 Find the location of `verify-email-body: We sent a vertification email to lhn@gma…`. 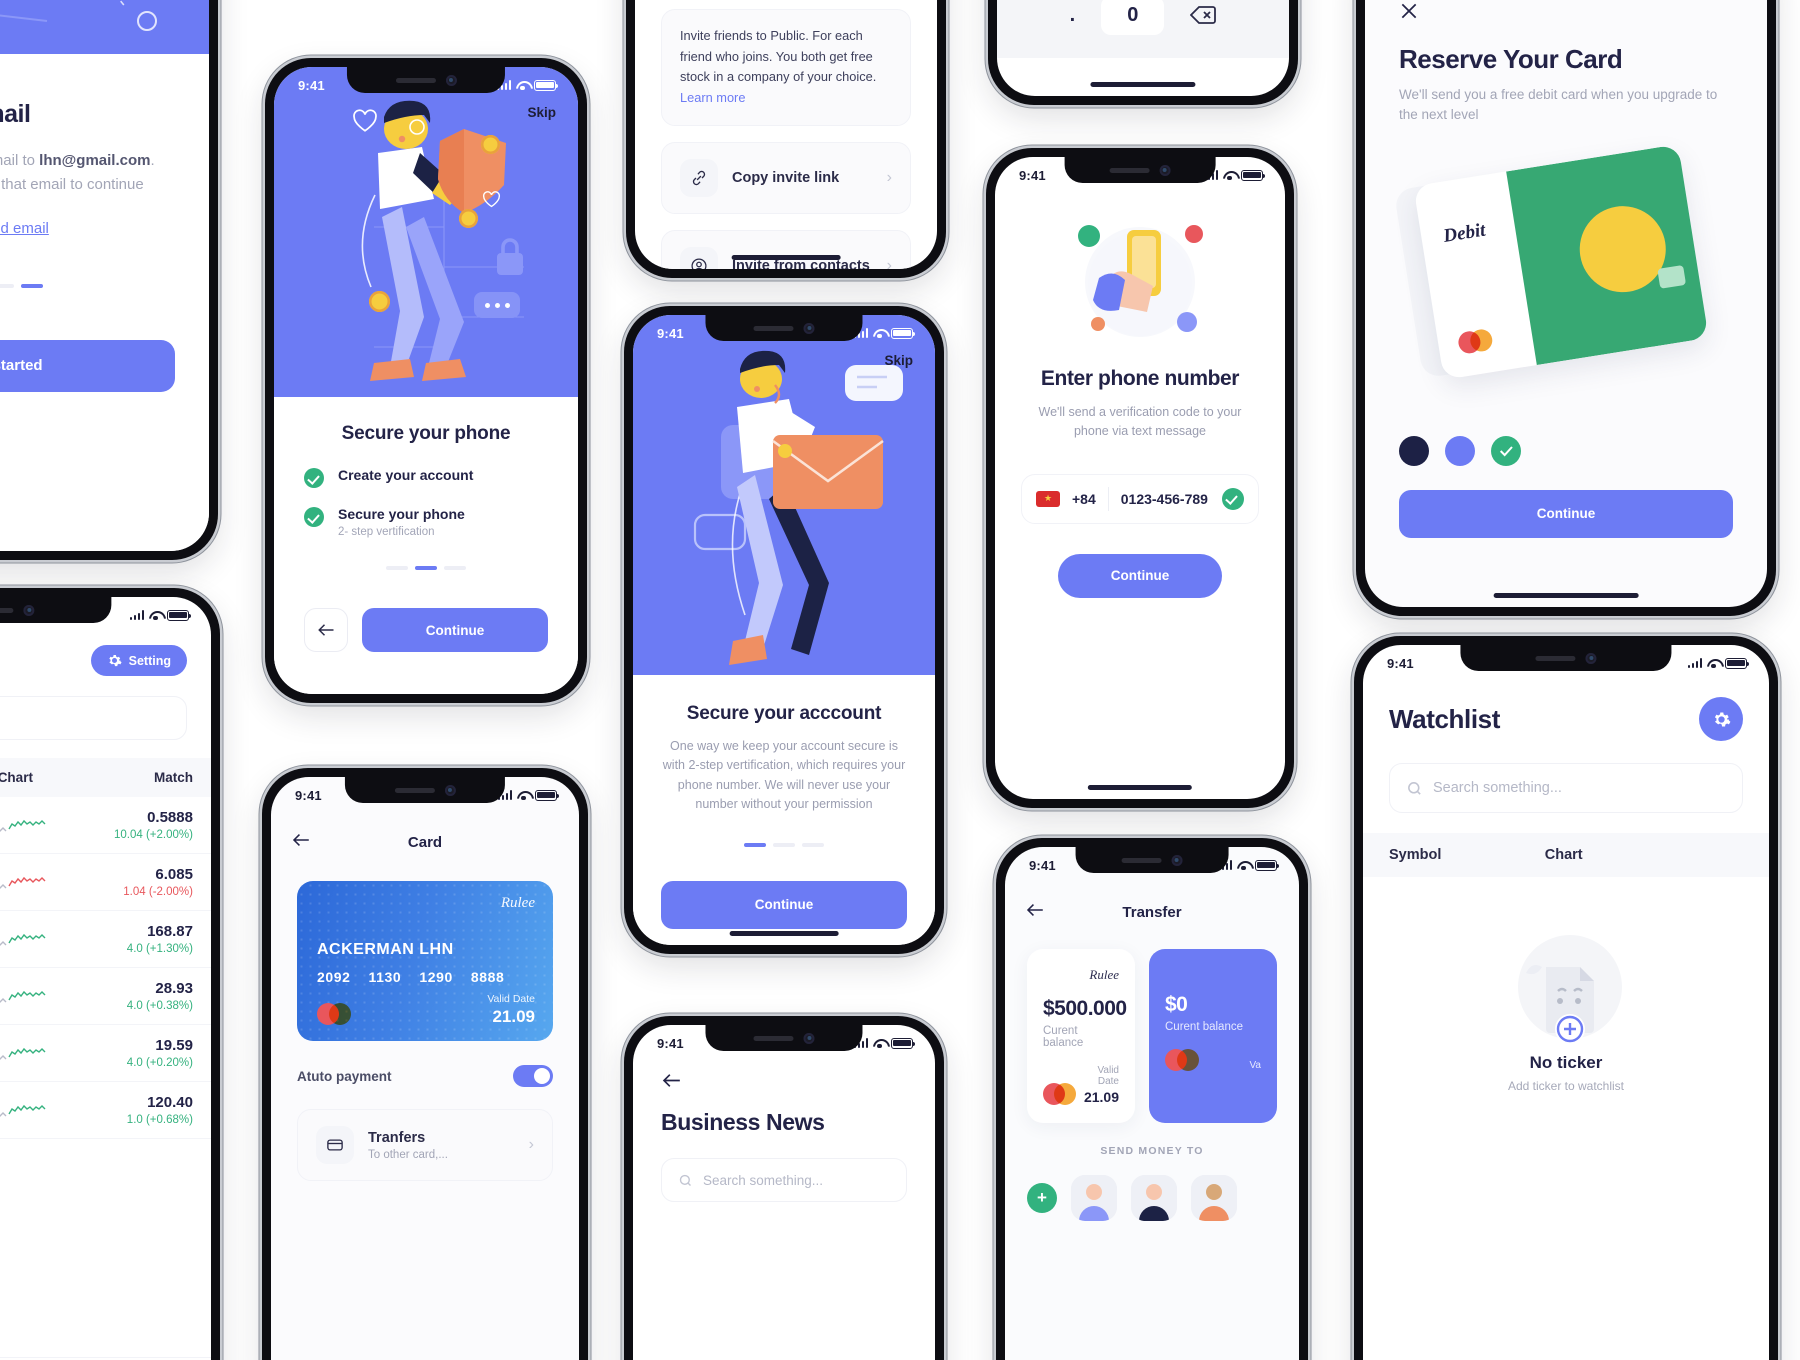

verify-email-body: We sent a vertification email to lhn@gma… is located at coordinates (87, 173).